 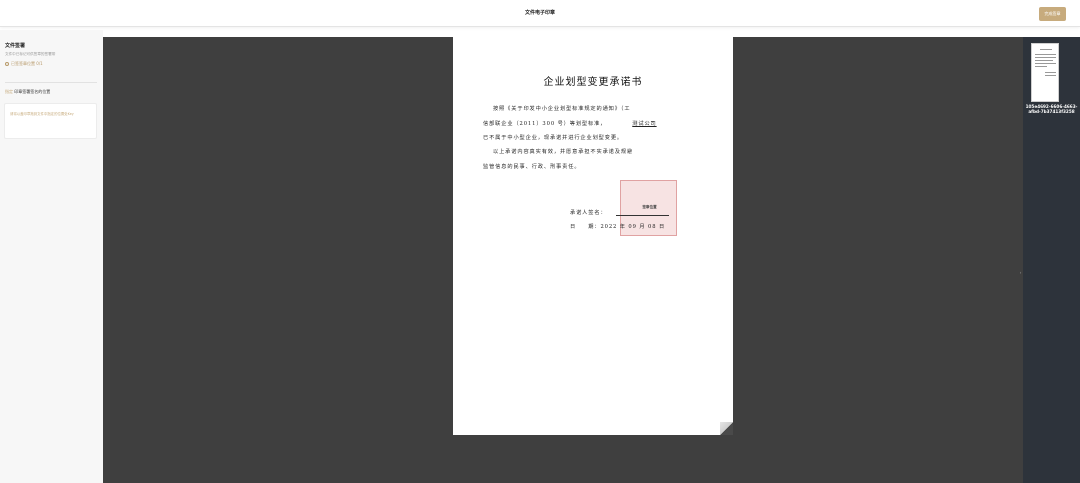 I want to click on page-corner-fold, so click(x=726, y=428).